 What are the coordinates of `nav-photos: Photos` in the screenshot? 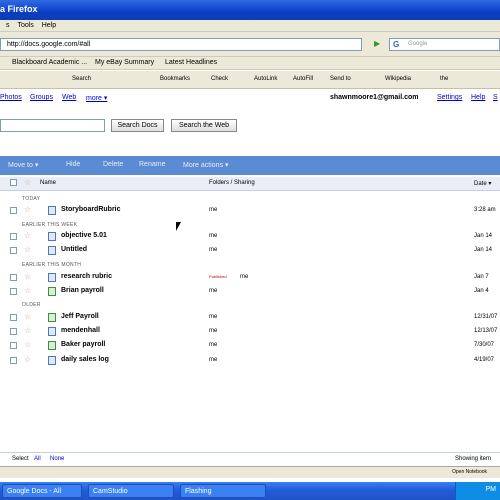 It's located at (11, 97).